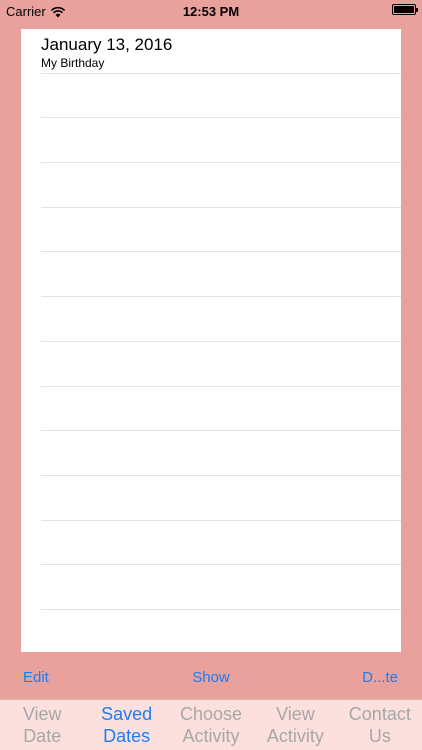 The width and height of the screenshot is (422, 750). I want to click on show-button: Show, so click(211, 677).